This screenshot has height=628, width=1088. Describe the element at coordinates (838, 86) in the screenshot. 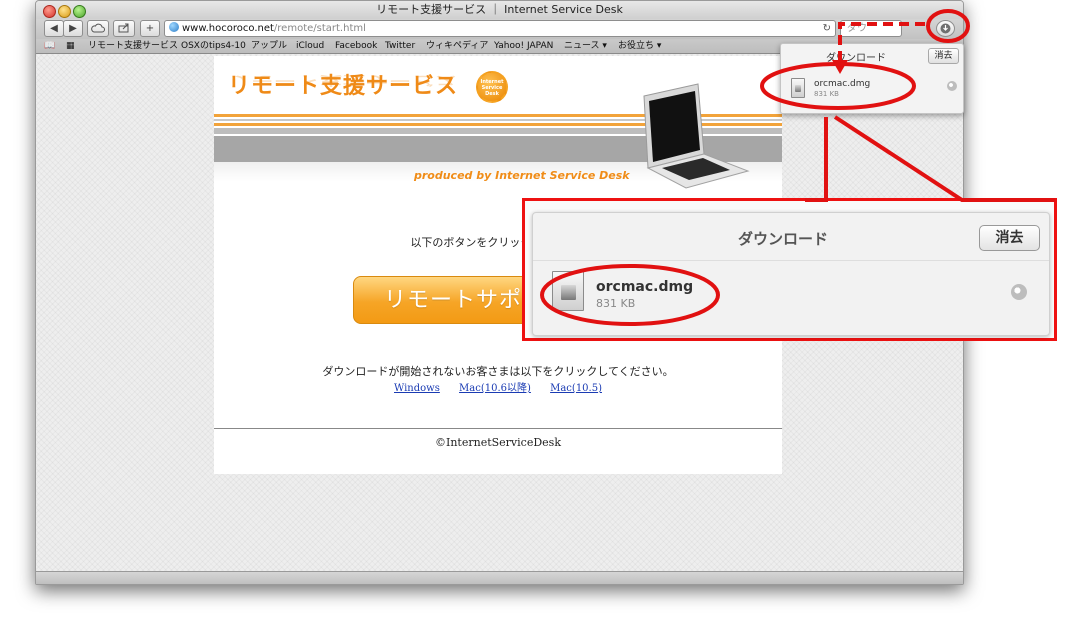

I see `file-highlight` at that location.